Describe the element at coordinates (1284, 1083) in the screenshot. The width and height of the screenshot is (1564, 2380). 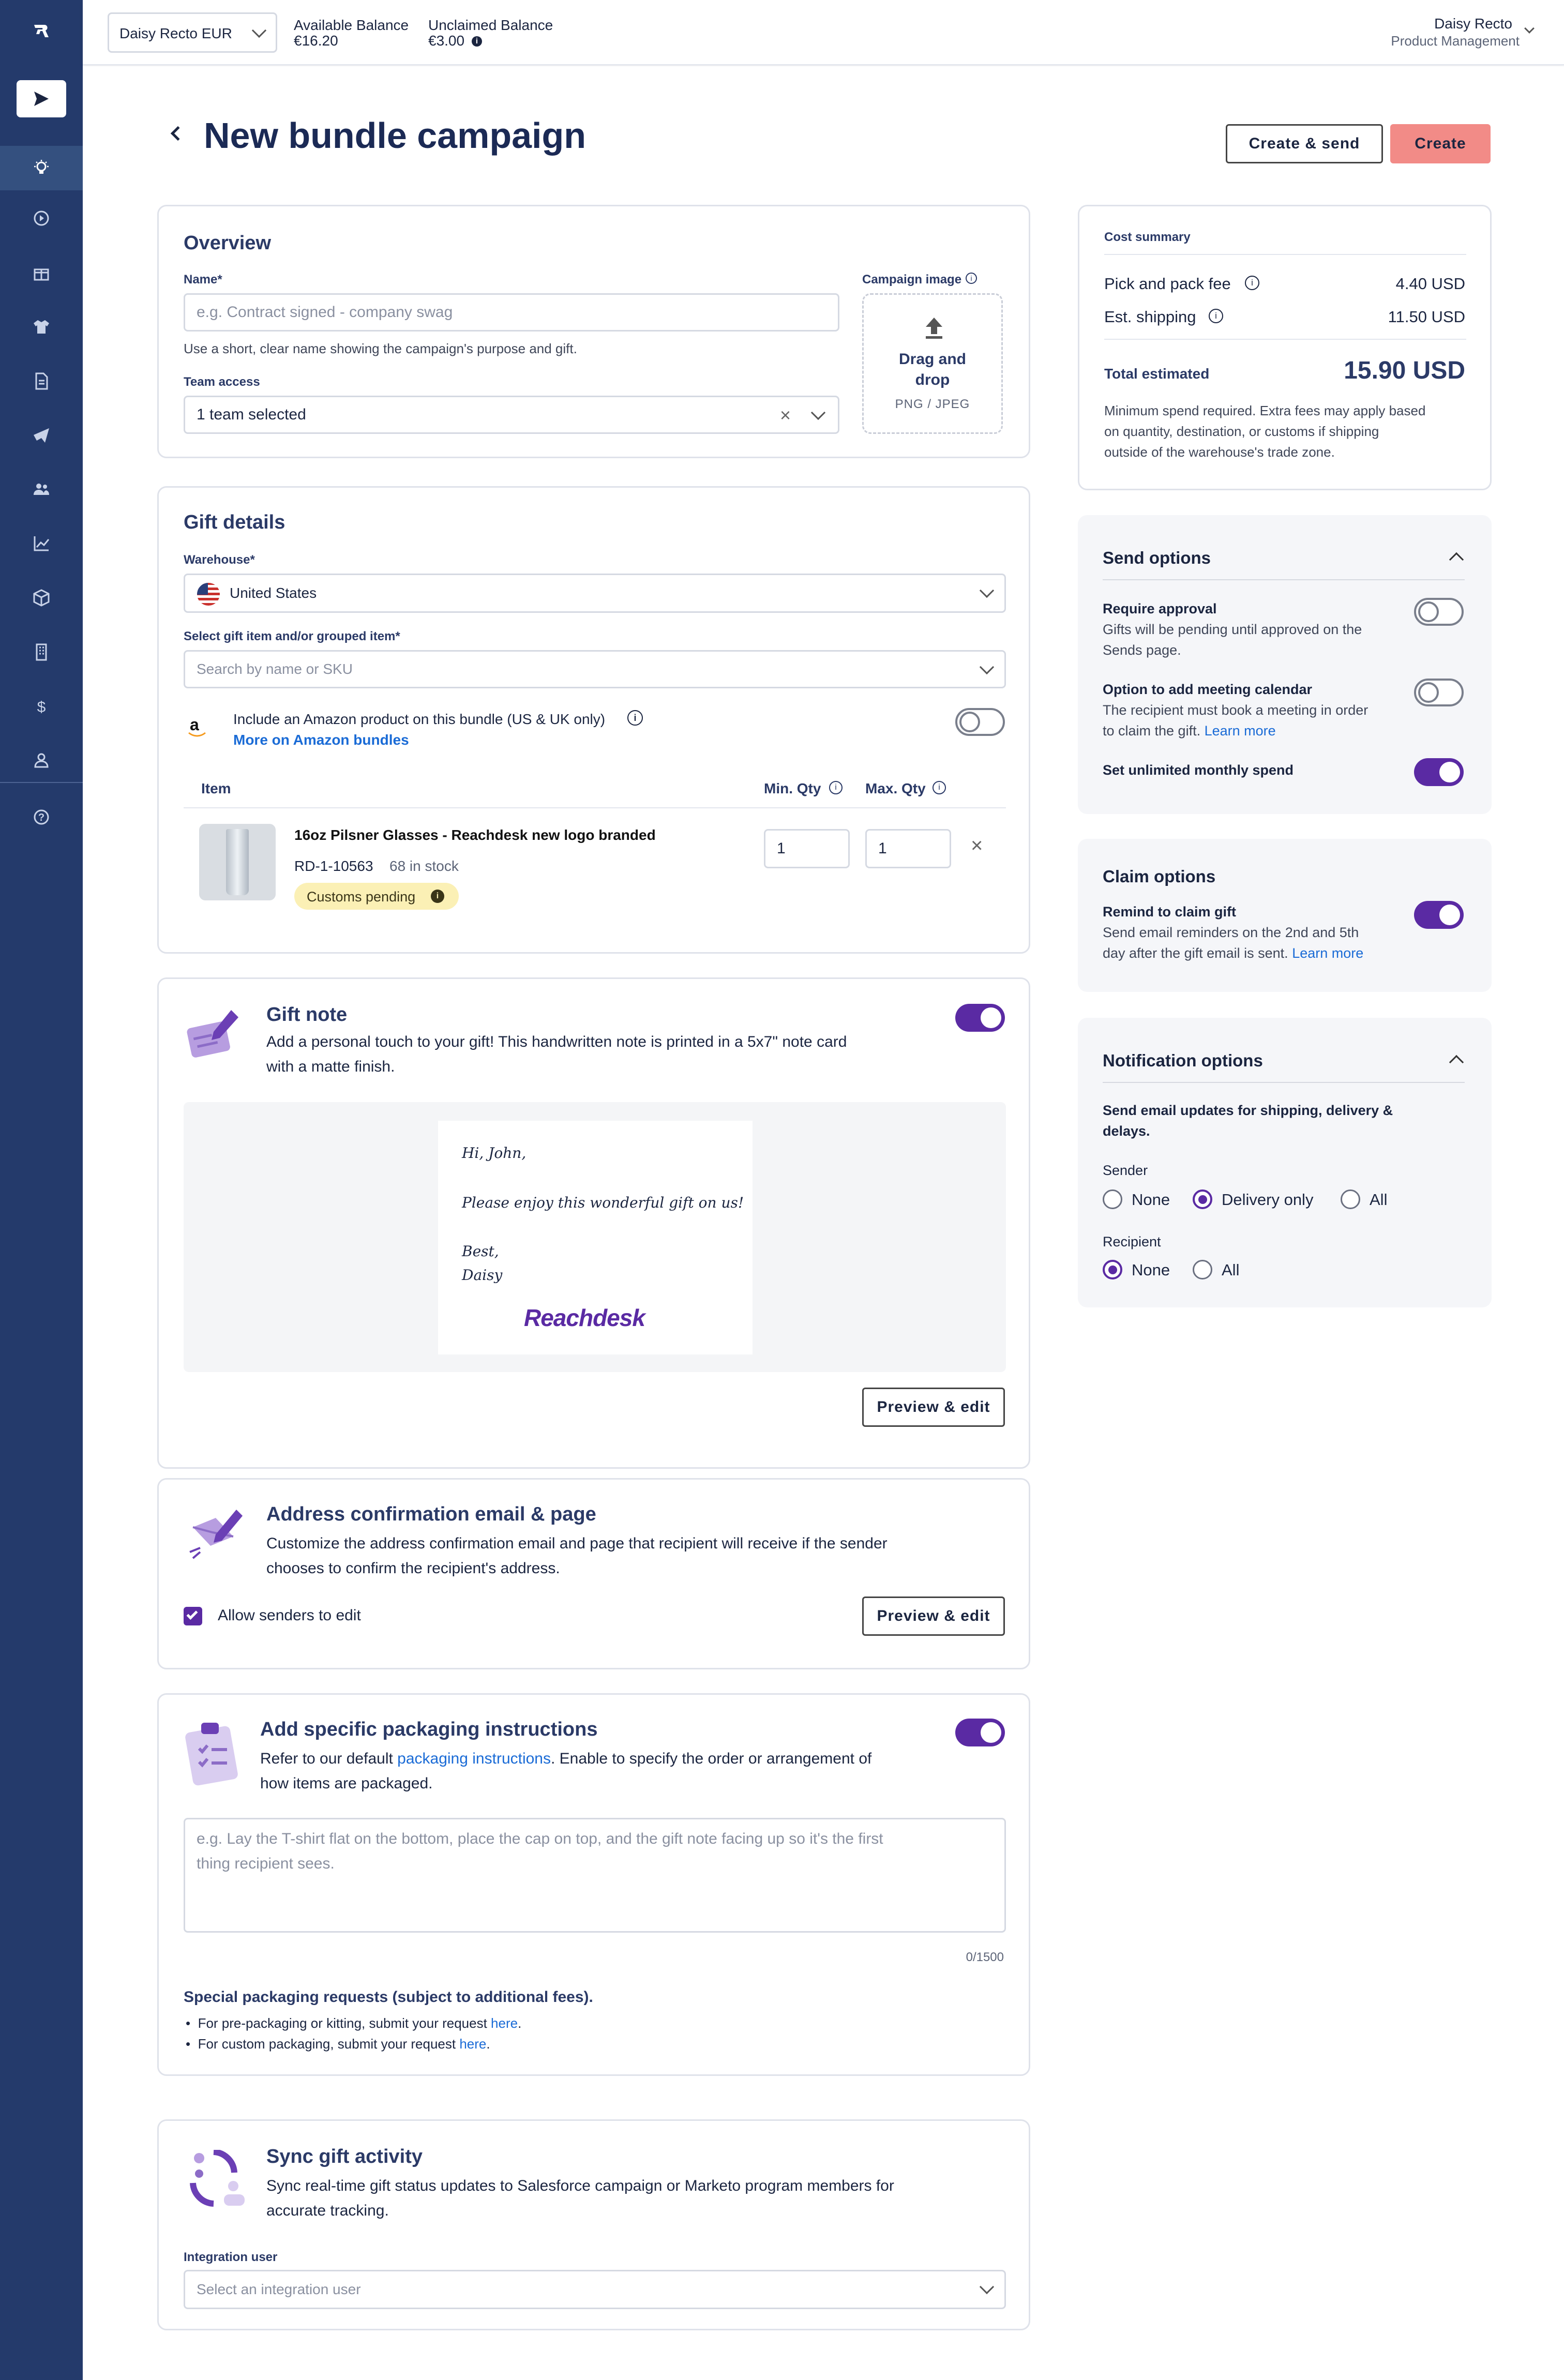
I see `divider` at that location.